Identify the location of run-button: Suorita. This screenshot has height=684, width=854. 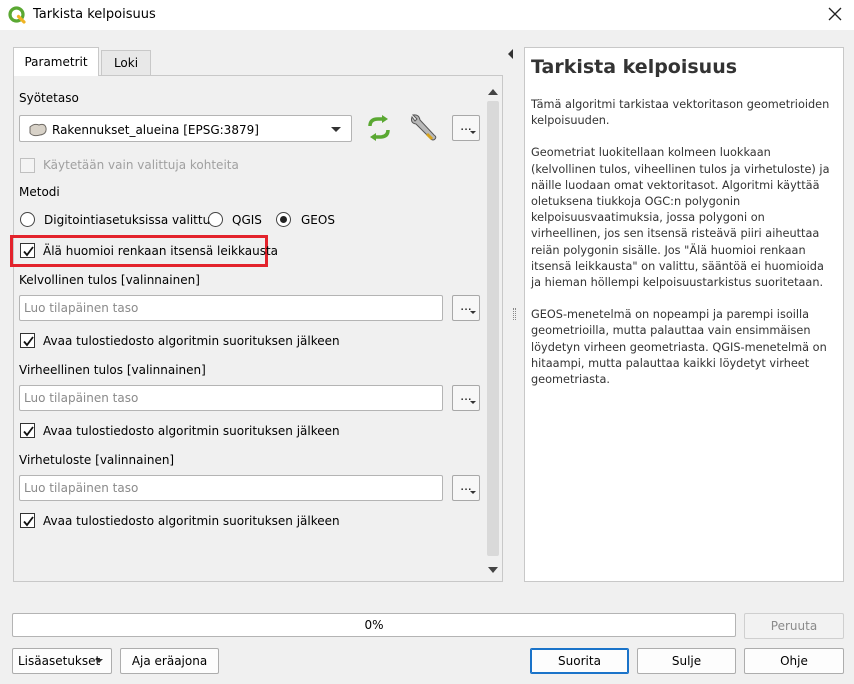
(579, 661).